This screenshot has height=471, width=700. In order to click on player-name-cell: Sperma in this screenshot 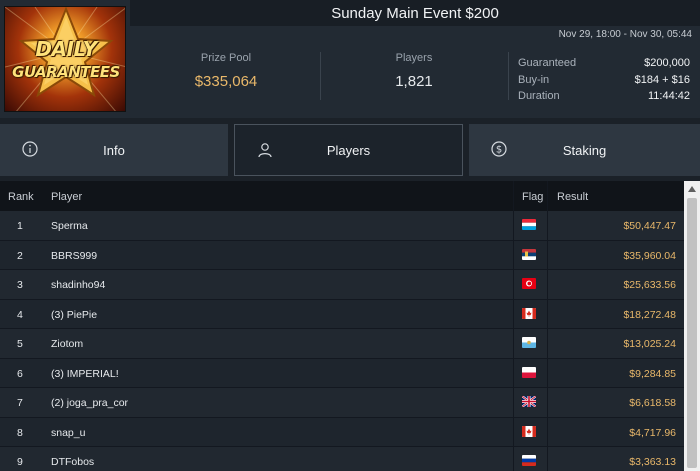, I will do `click(69, 226)`.